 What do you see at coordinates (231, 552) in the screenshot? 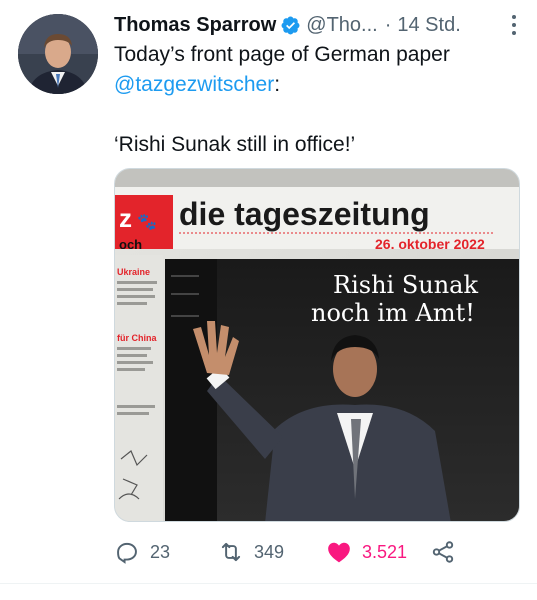
I see `retweet-icon` at bounding box center [231, 552].